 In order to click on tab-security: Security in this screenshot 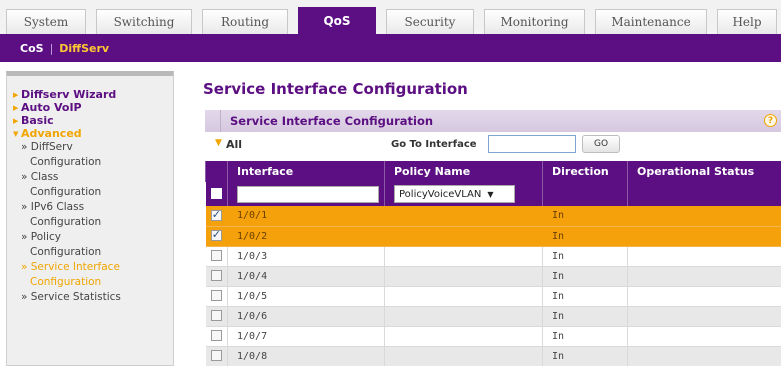, I will do `click(430, 21)`.